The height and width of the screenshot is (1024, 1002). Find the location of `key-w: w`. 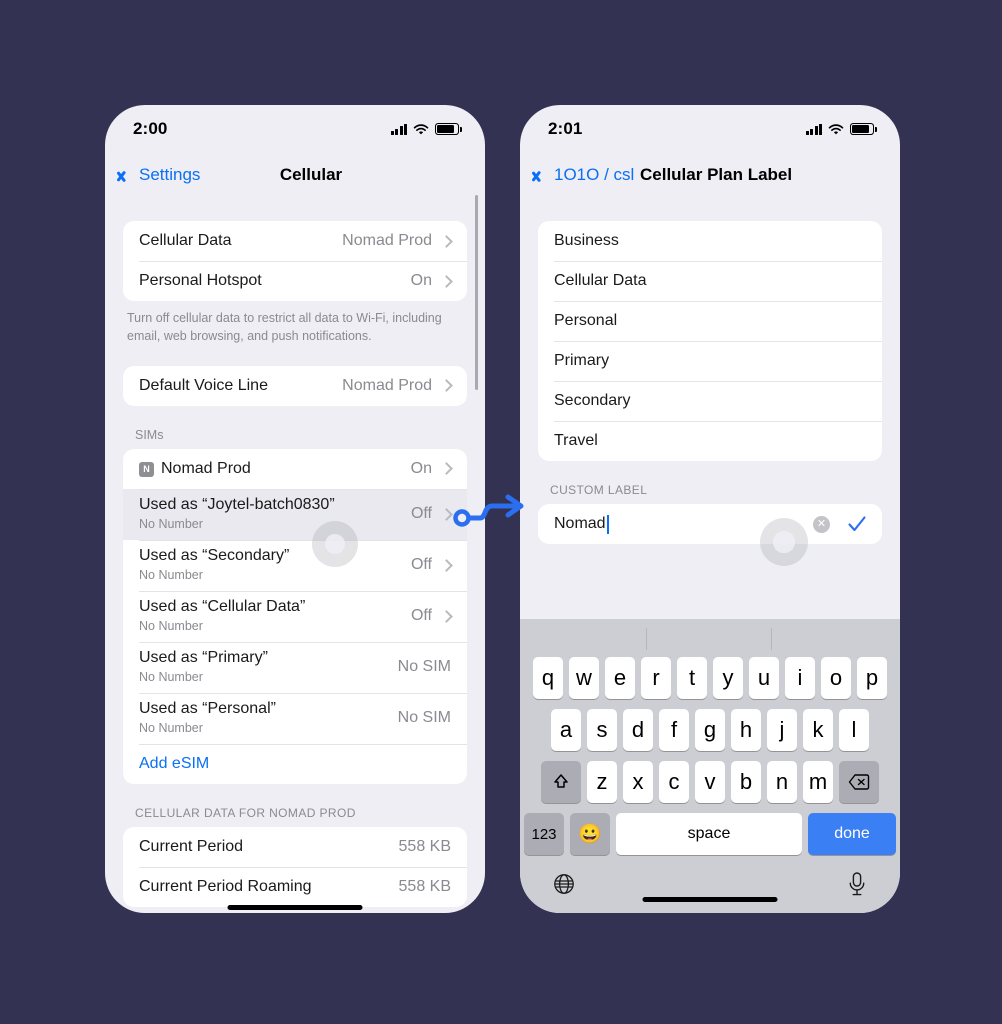

key-w: w is located at coordinates (584, 678).